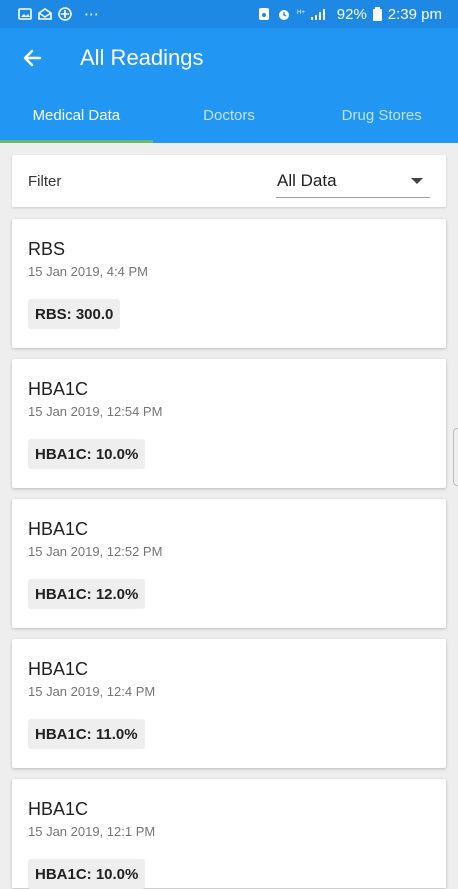 This screenshot has width=458, height=889. Describe the element at coordinates (47, 249) in the screenshot. I see `reading-title: RBS` at that location.